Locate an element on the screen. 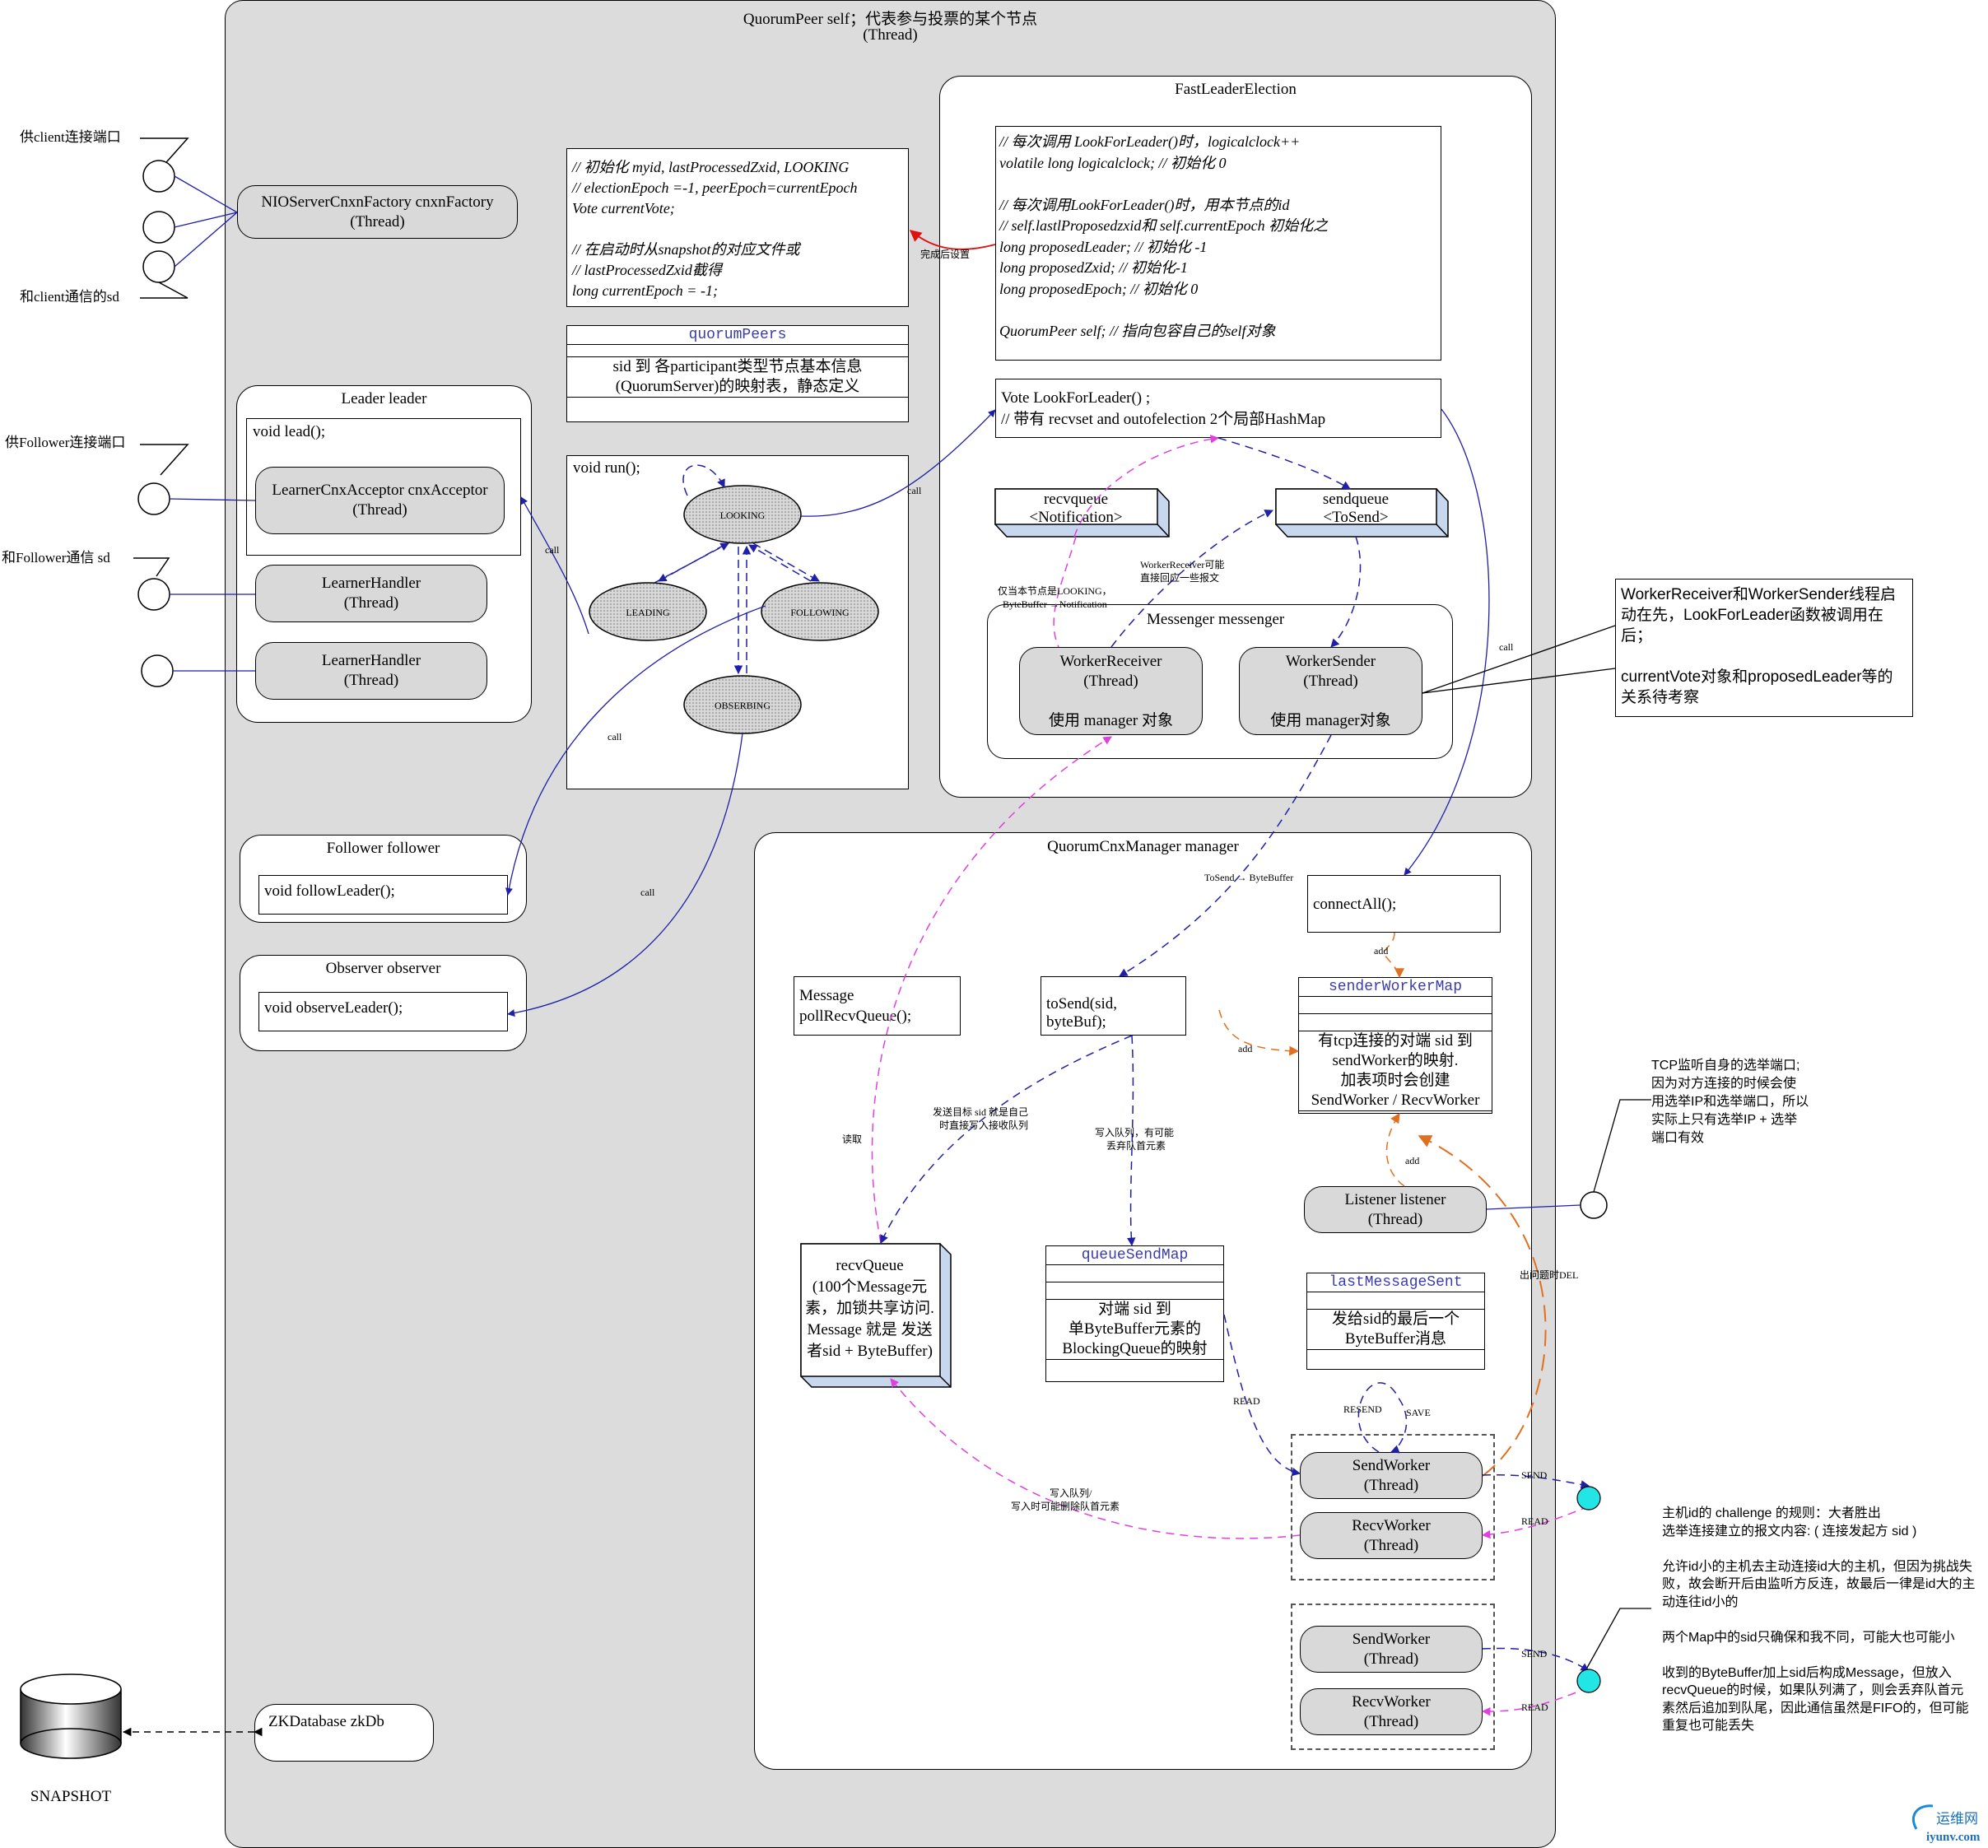 This screenshot has width=1988, height=1848. call-label-4: call is located at coordinates (647, 892).